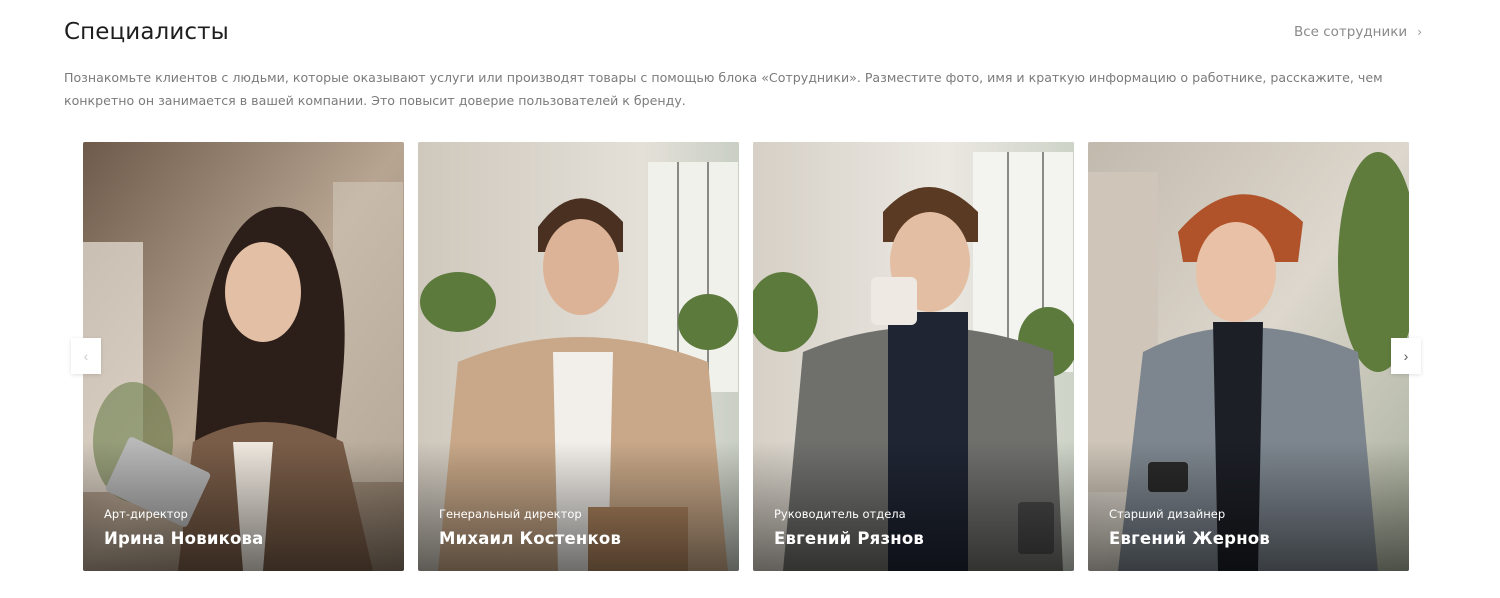 This screenshot has width=1500, height=598. I want to click on carousel-prev-button: ‹, so click(86, 356).